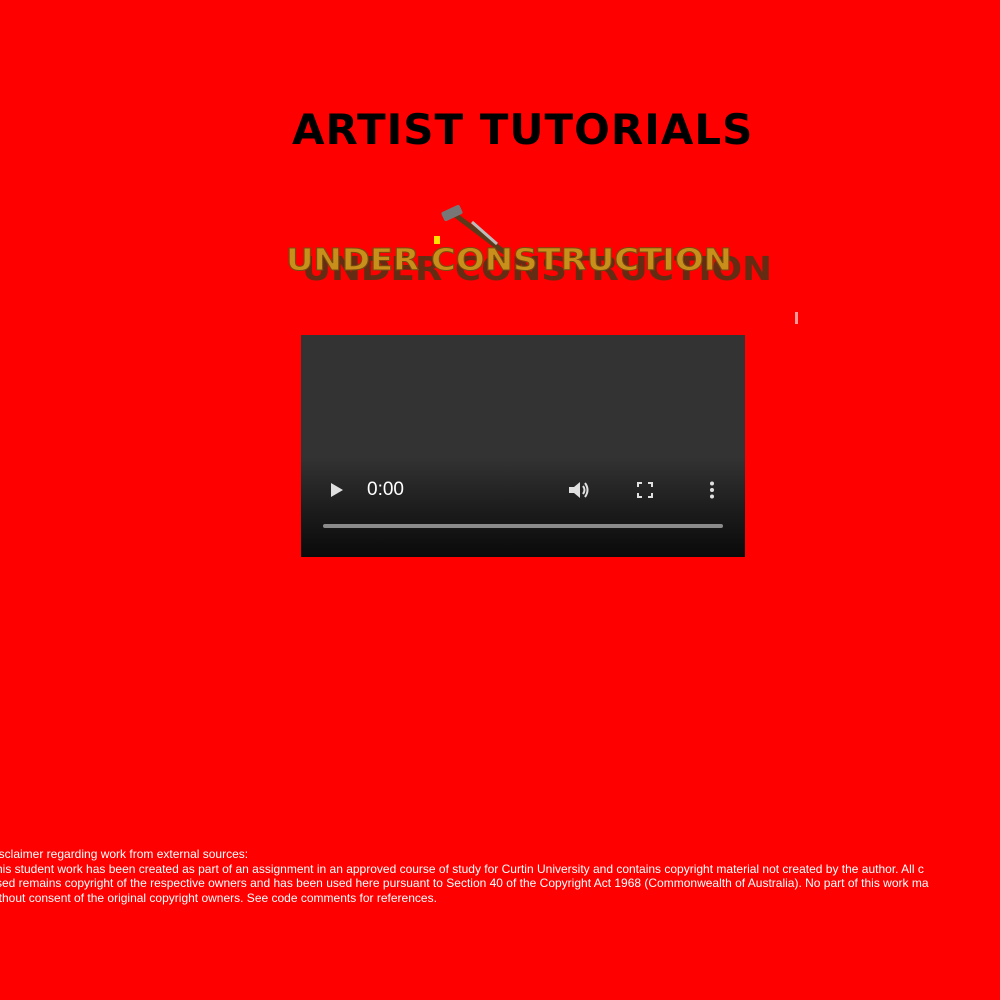  I want to click on under-construction-banner: UNDER CONSTRUCTION UNDER CONSTRUCTION, so click(542, 264).